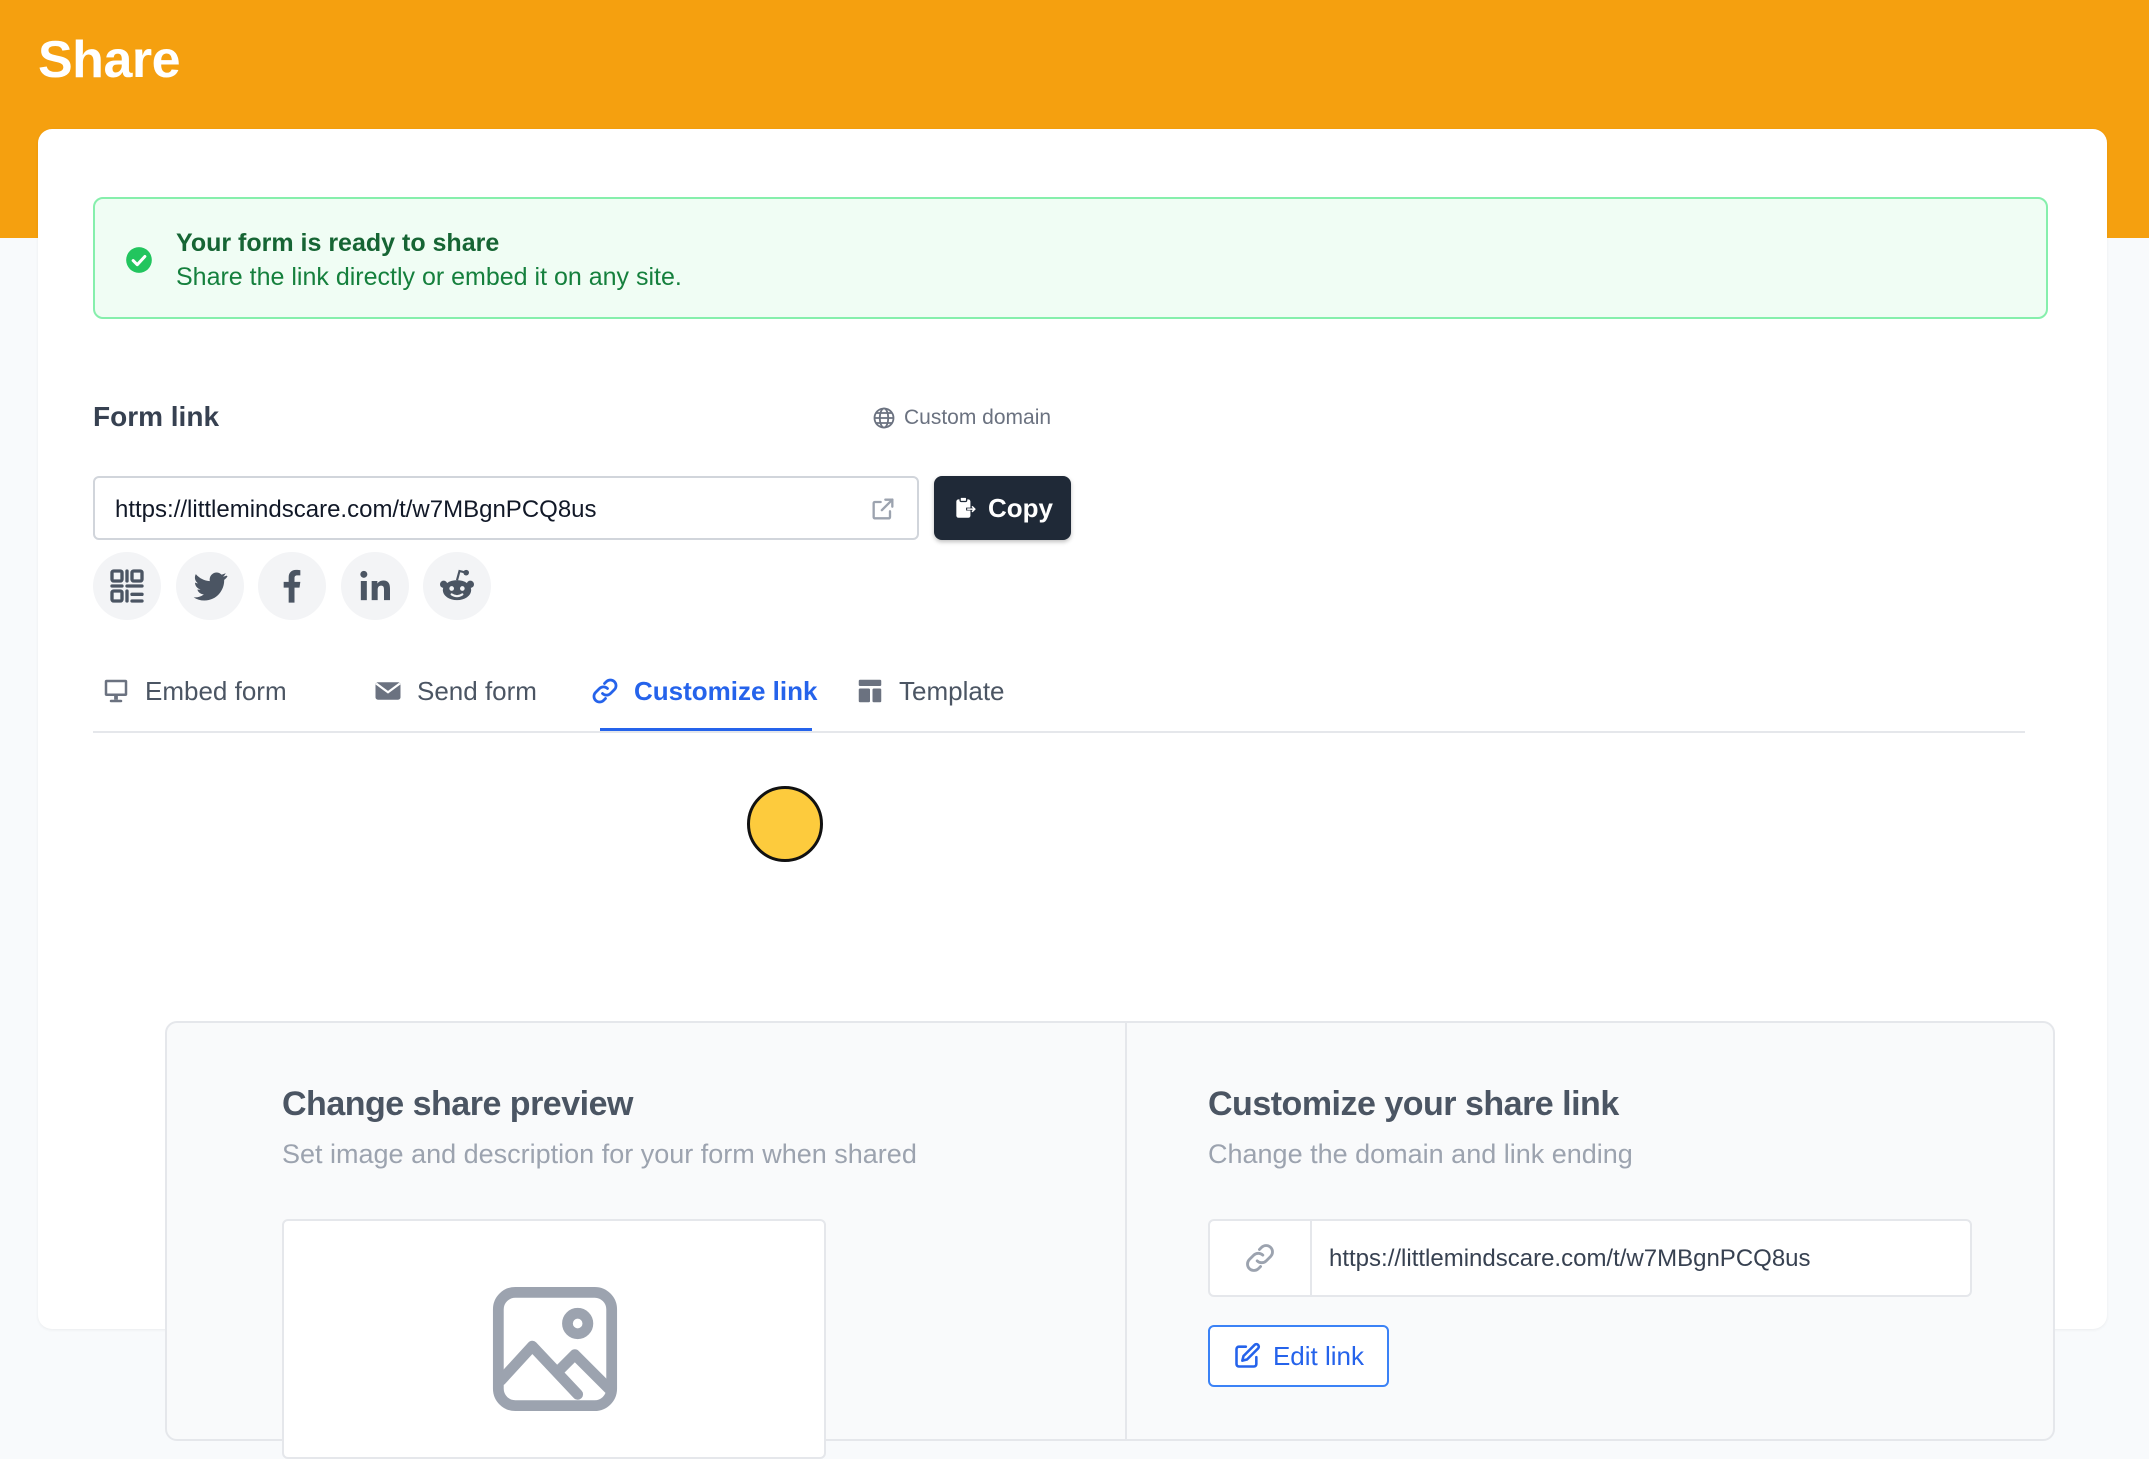 This screenshot has height=1459, width=2149. Describe the element at coordinates (1318, 1355) in the screenshot. I see `edit-link-label: Edit link` at that location.